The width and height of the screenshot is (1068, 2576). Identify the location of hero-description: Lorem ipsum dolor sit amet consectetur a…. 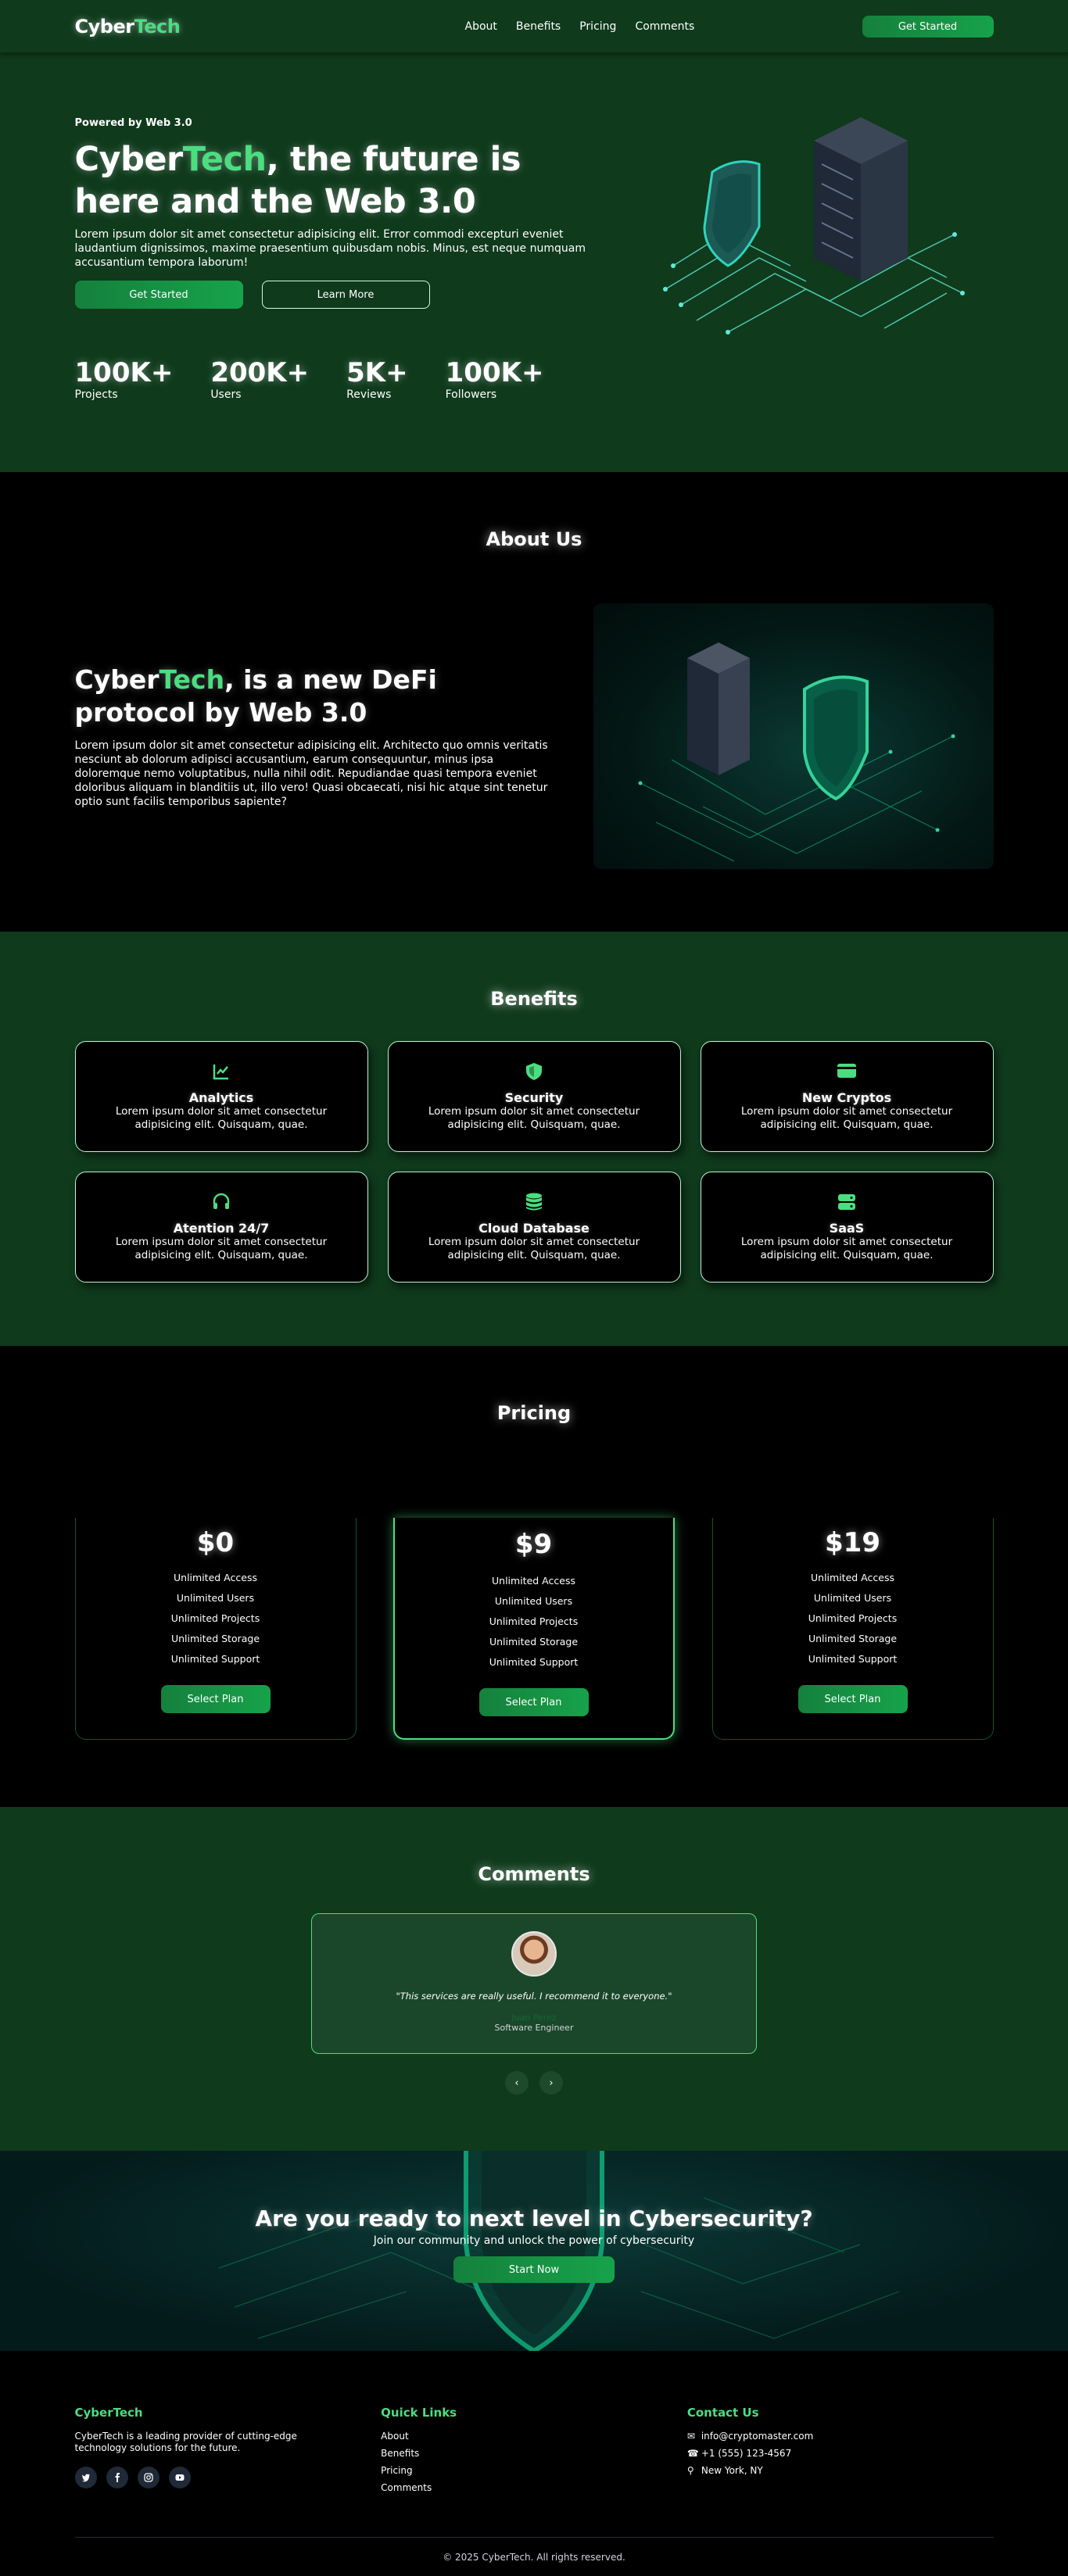
(330, 248).